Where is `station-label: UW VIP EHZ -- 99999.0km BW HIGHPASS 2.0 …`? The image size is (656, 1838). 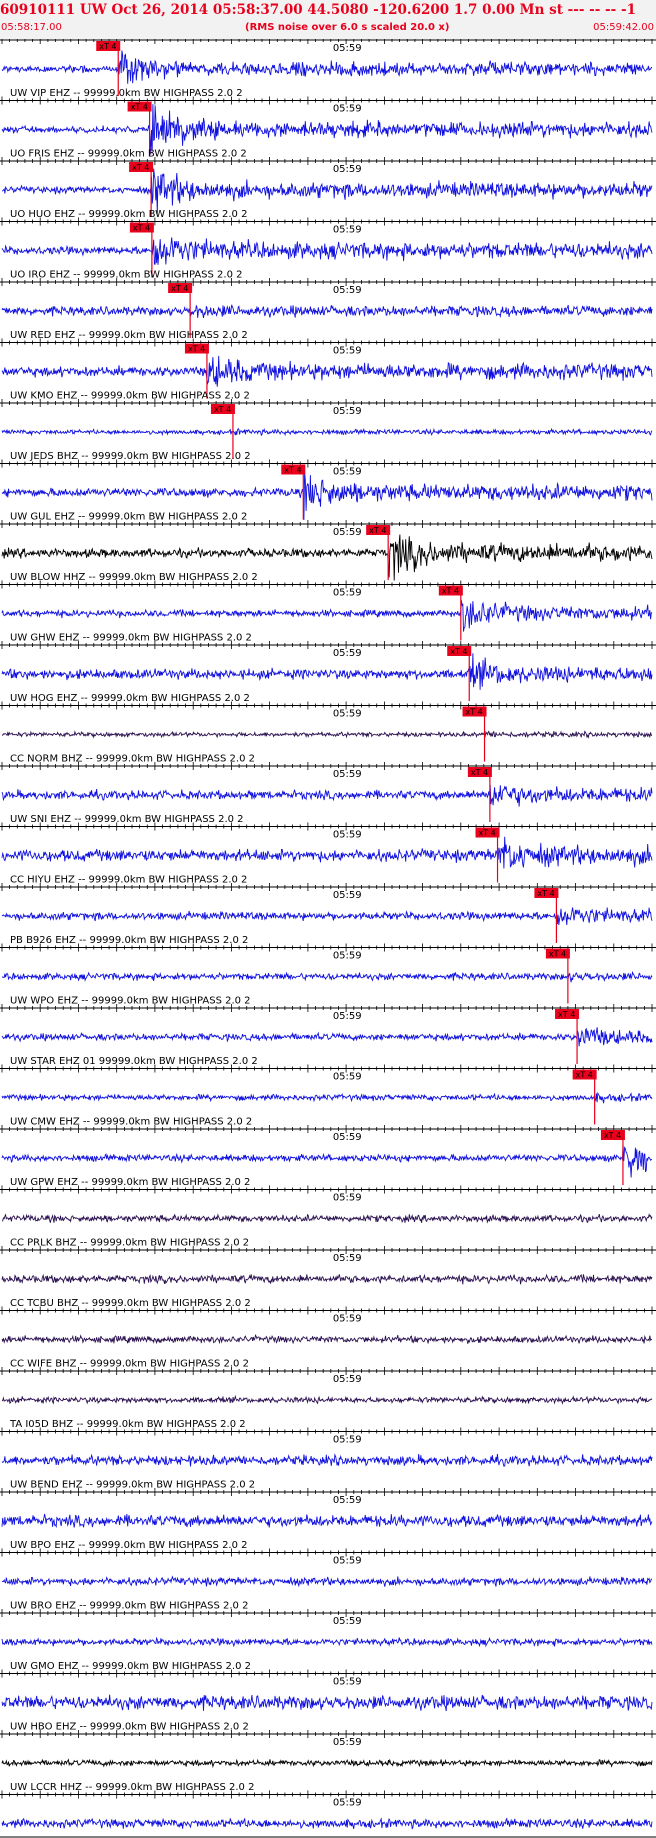 station-label: UW VIP EHZ -- 99999.0km BW HIGHPASS 2.0 … is located at coordinates (126, 93).